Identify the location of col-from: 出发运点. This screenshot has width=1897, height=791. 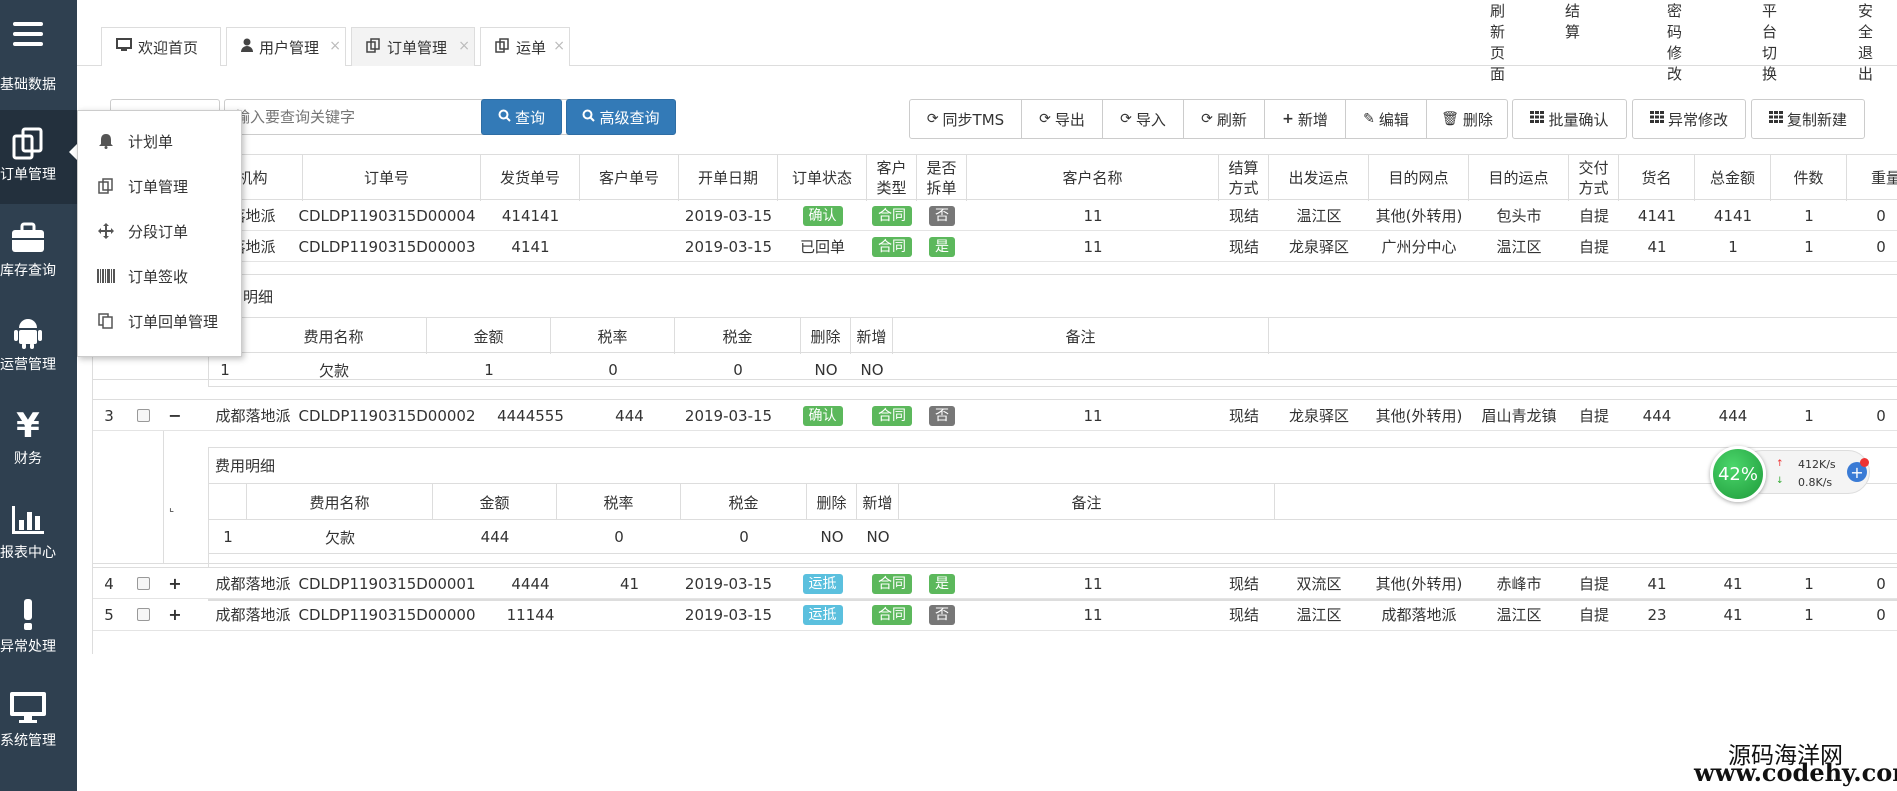
(1319, 178).